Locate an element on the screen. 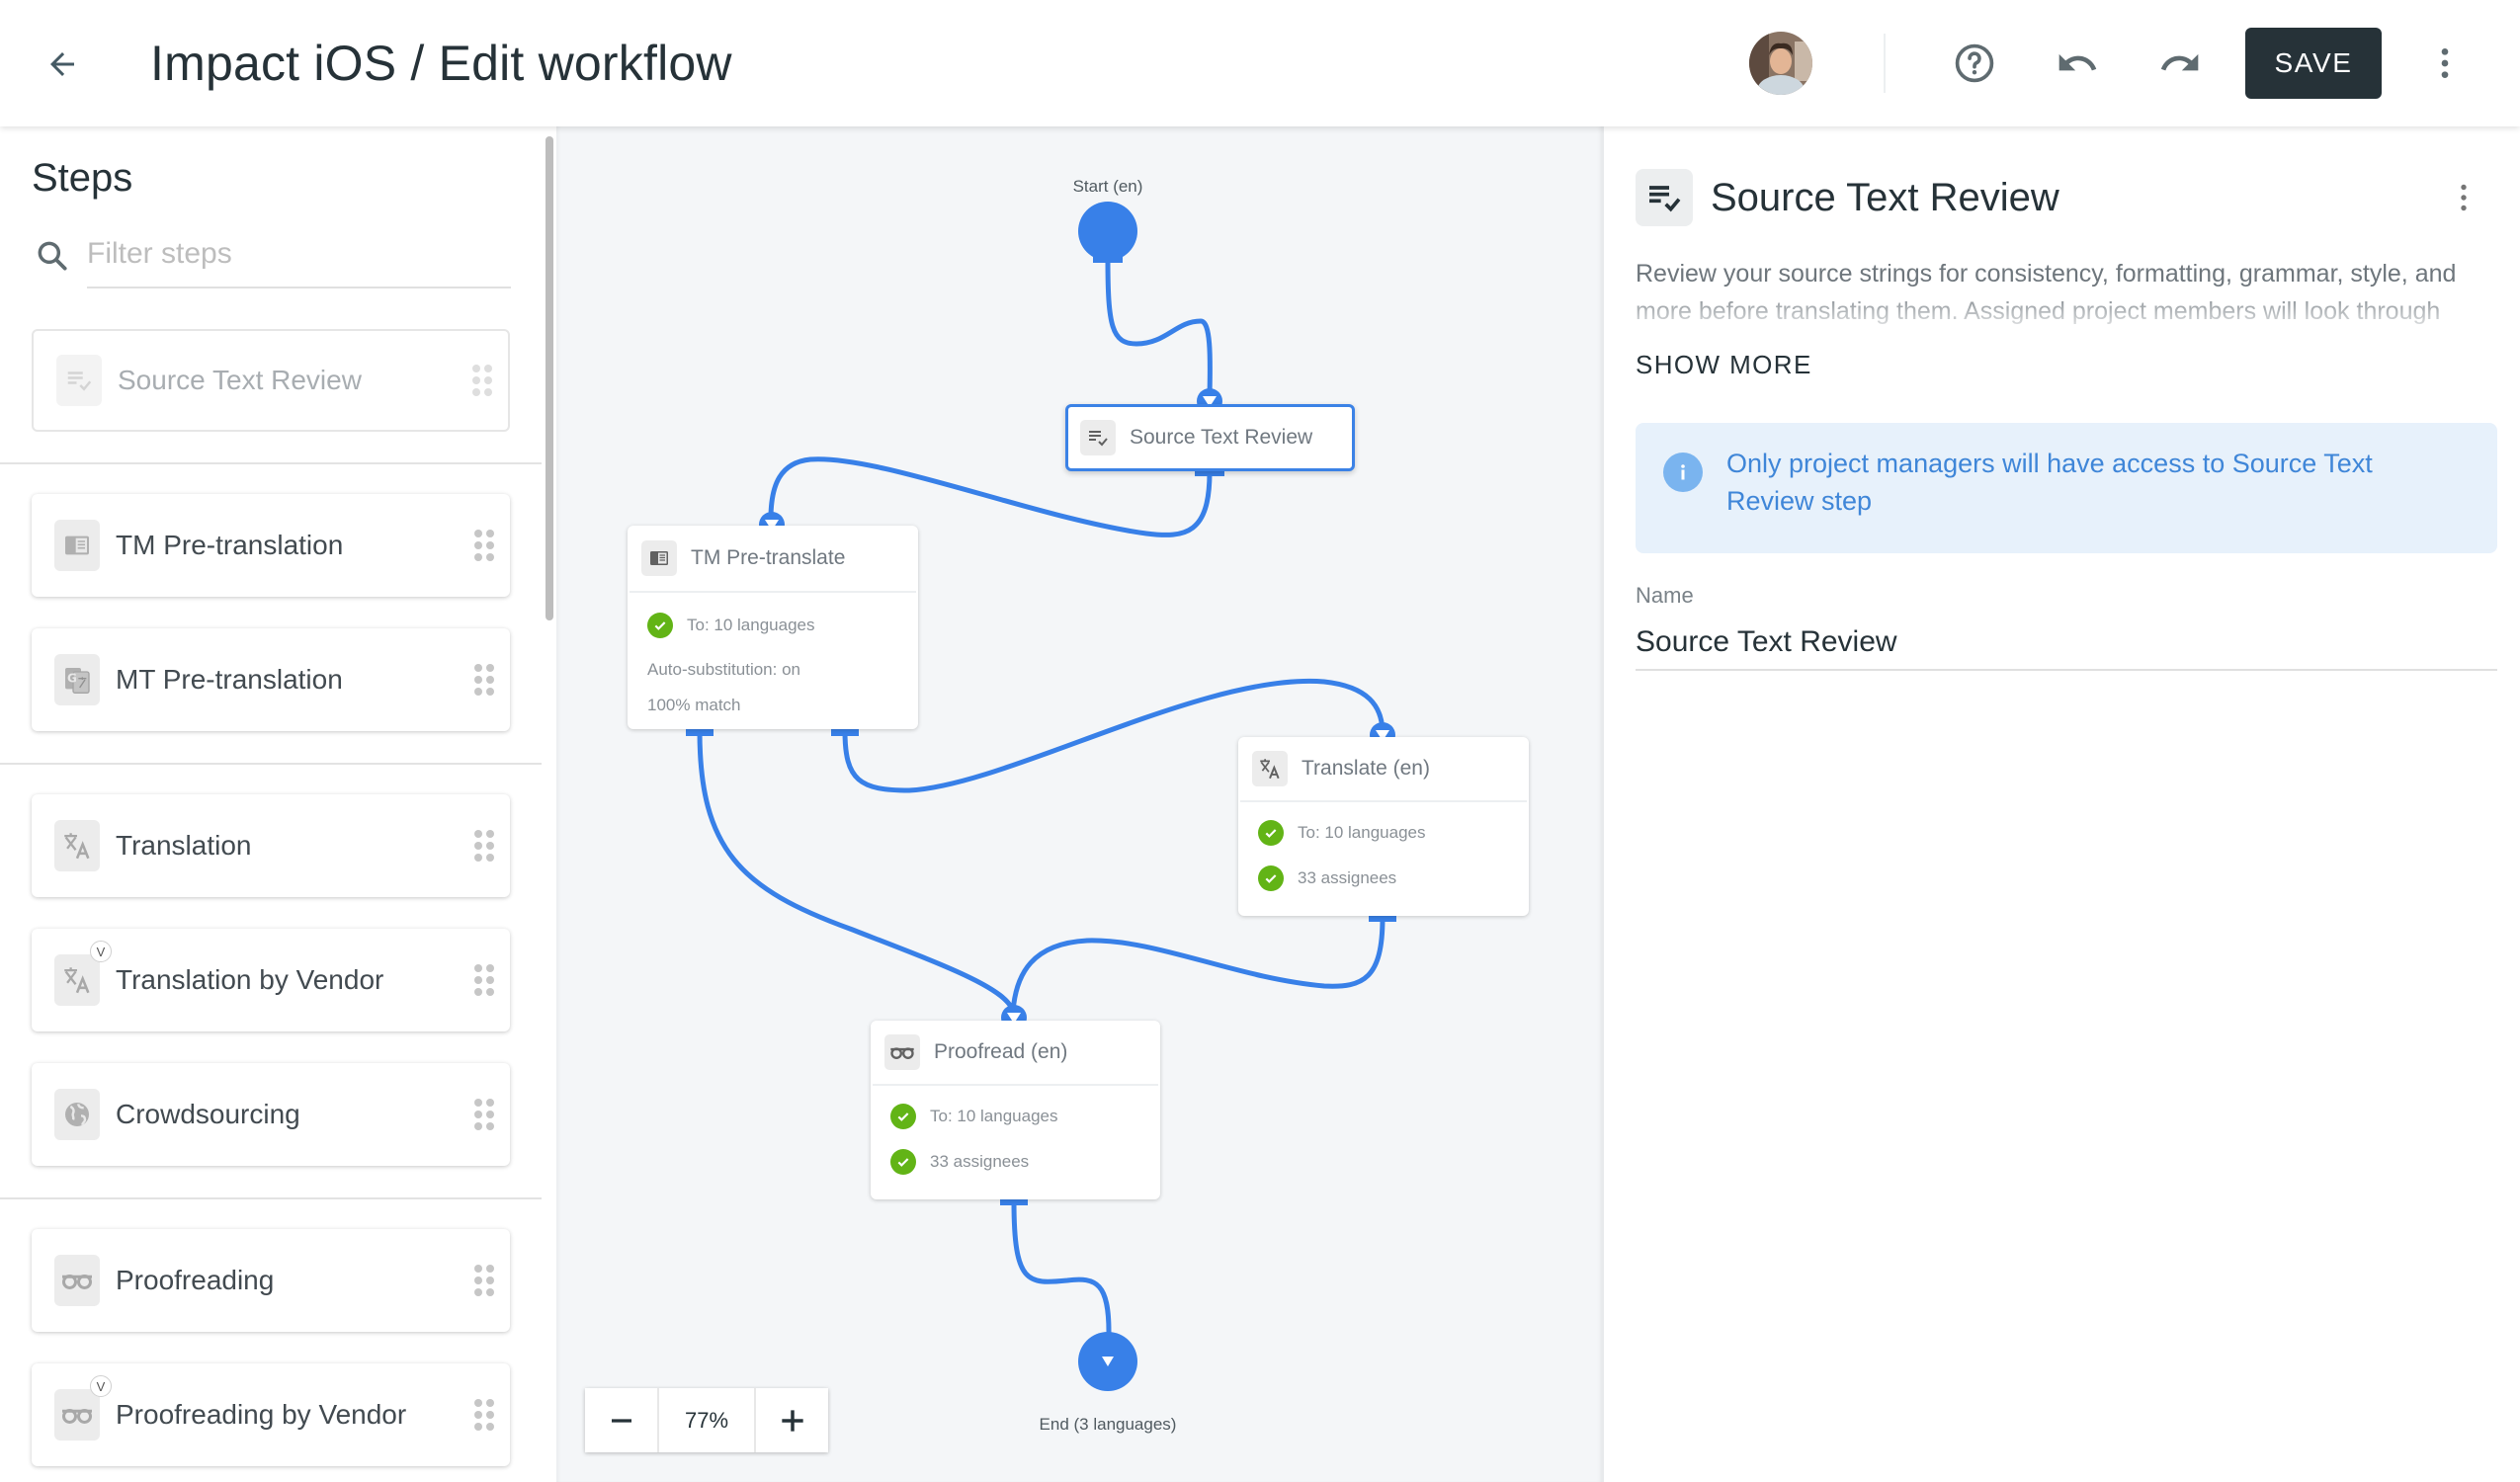 The height and width of the screenshot is (1482, 2520). step-card-translation-by-vendor: V Translation by Vendor is located at coordinates (271, 980).